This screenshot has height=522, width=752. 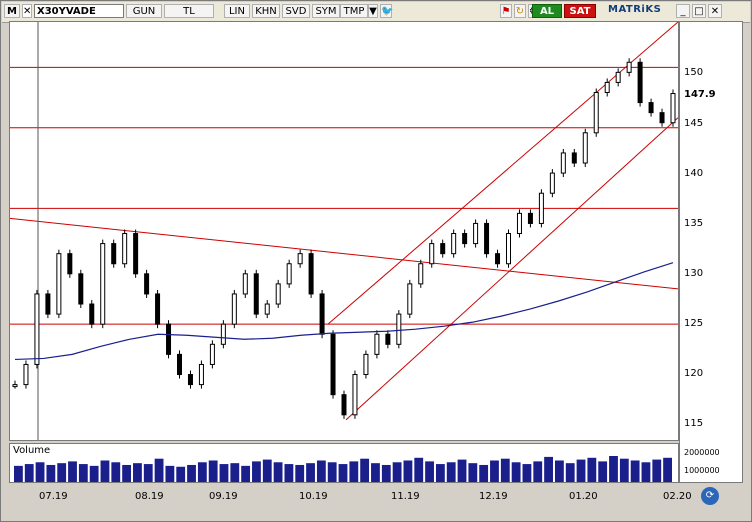 I want to click on y-tick-label: 135, so click(x=694, y=223).